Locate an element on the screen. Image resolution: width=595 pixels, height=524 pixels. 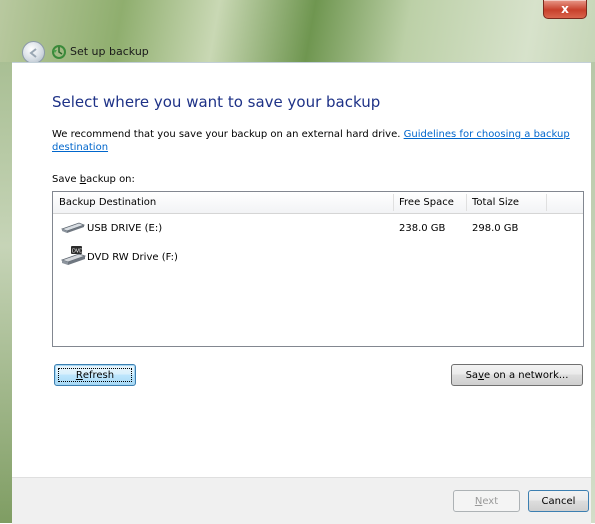
back-button is located at coordinates (33, 52).